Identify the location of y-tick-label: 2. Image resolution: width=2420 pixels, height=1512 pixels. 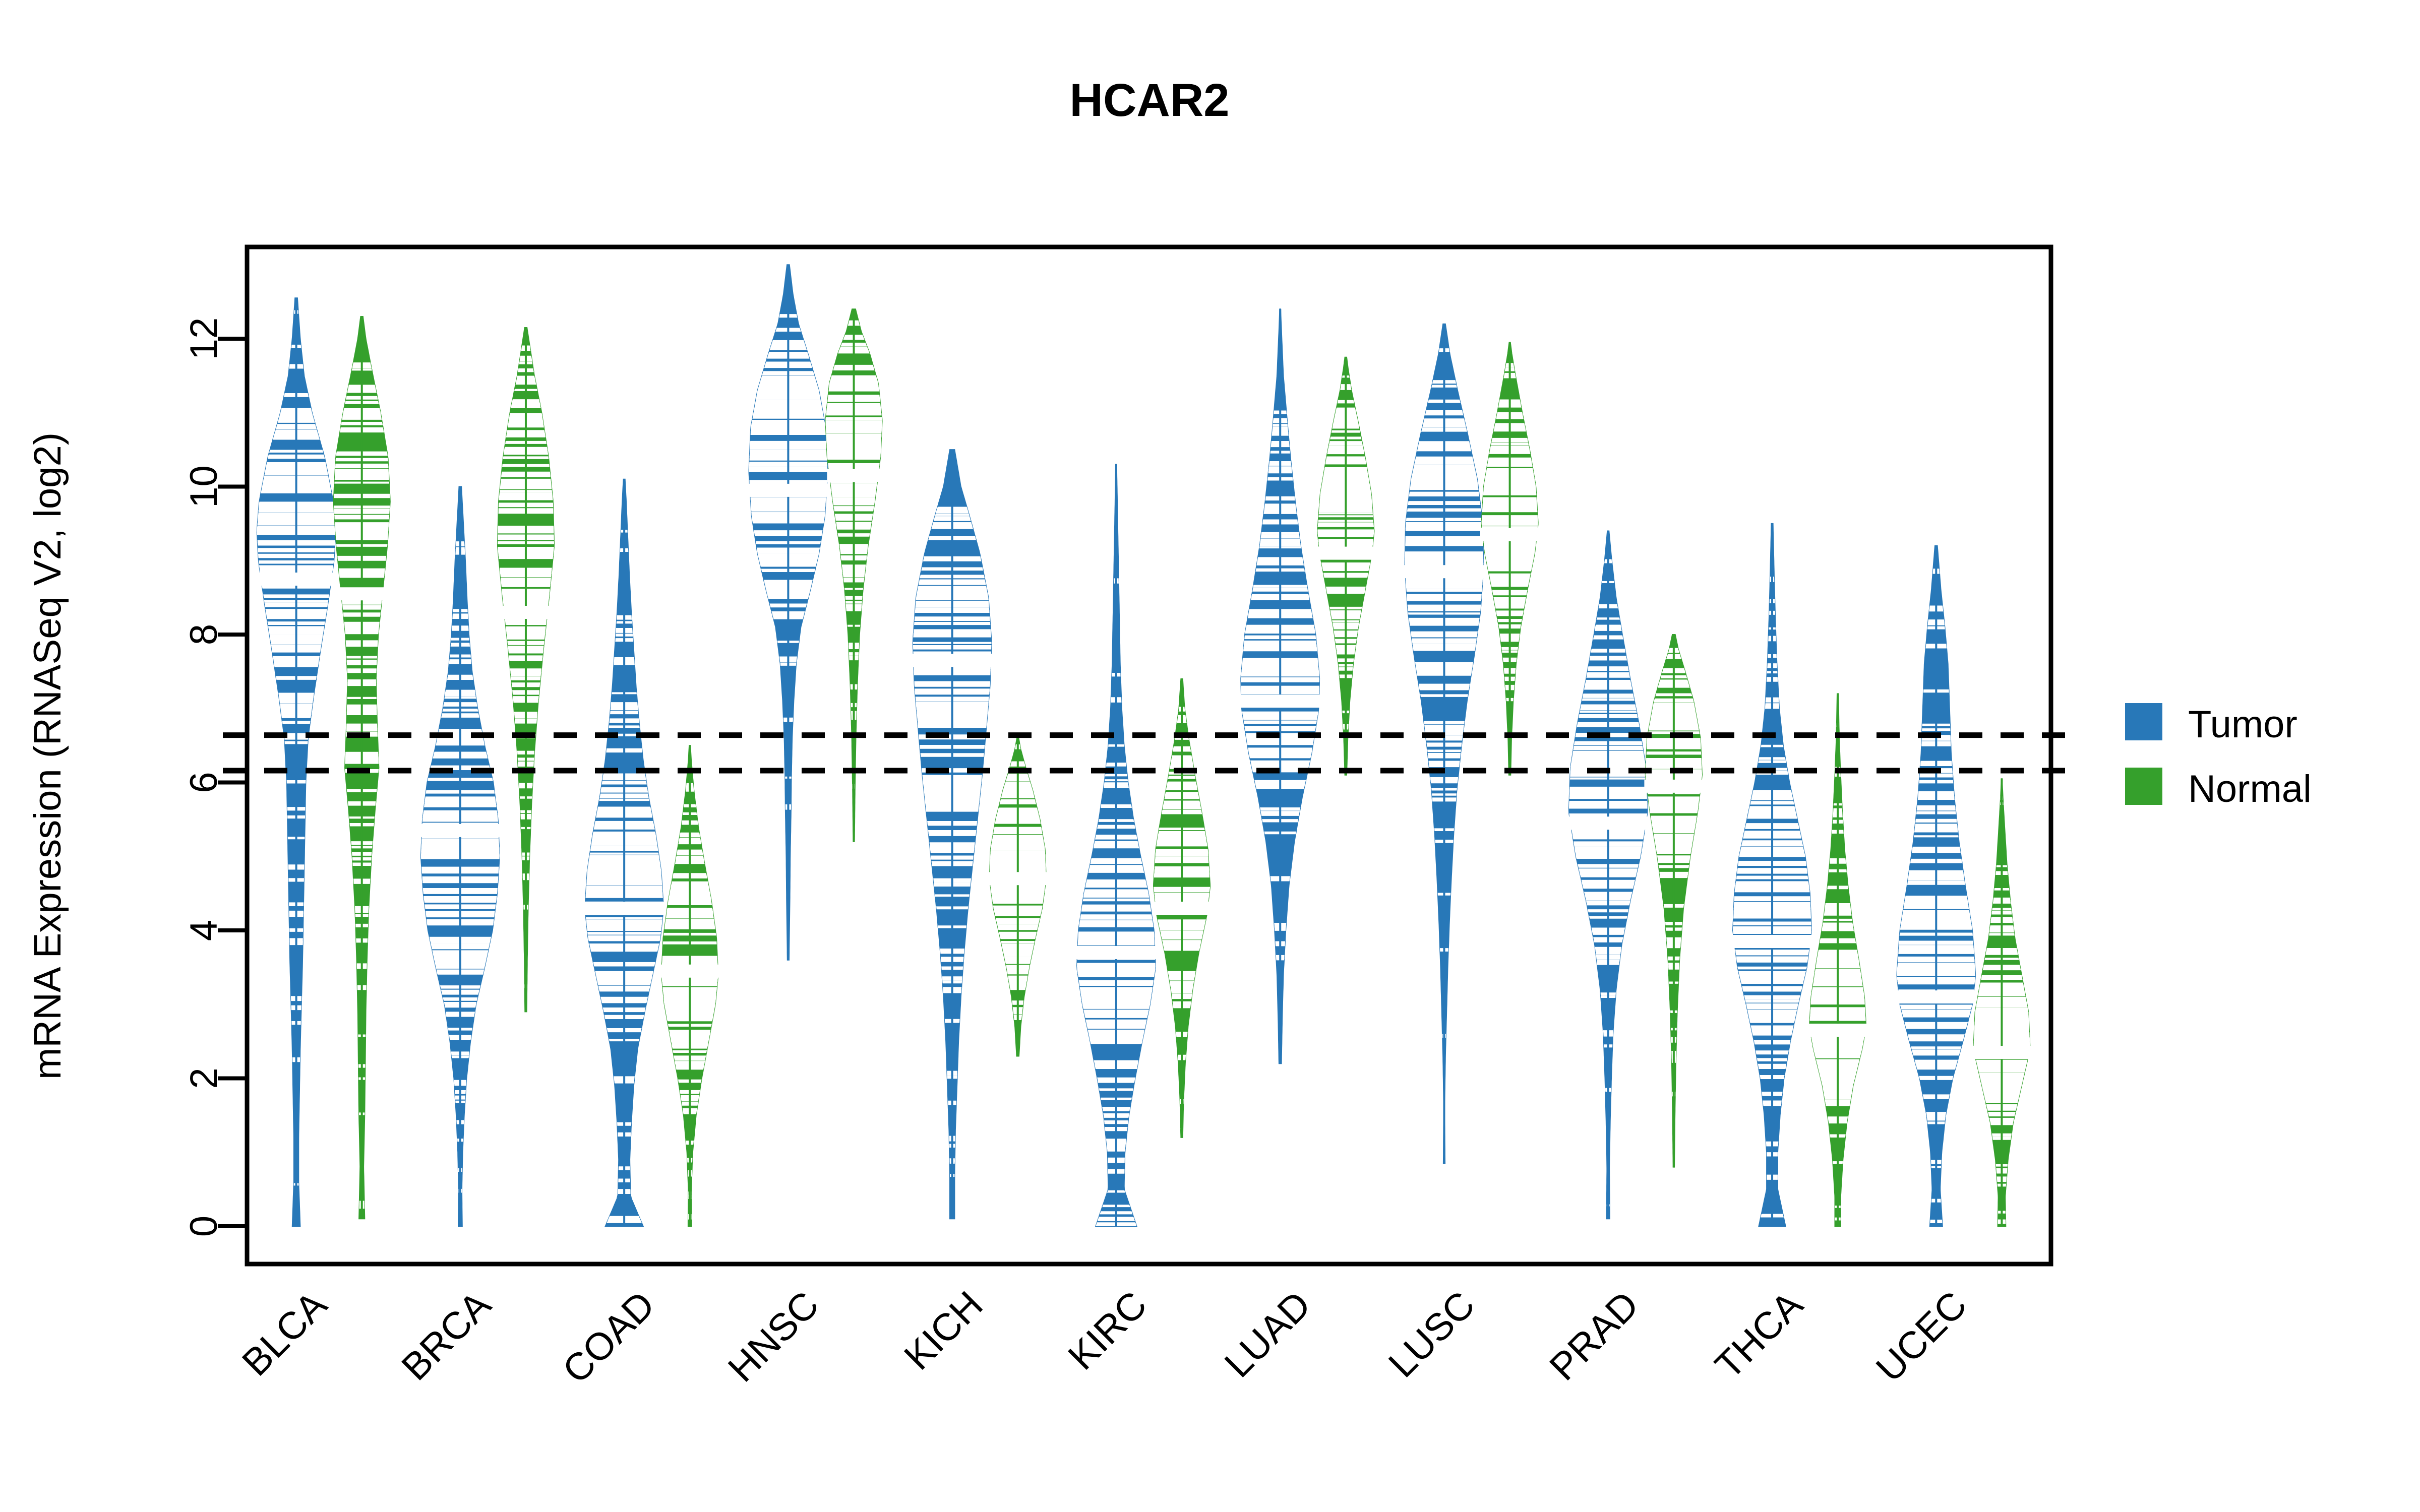
(204, 1078).